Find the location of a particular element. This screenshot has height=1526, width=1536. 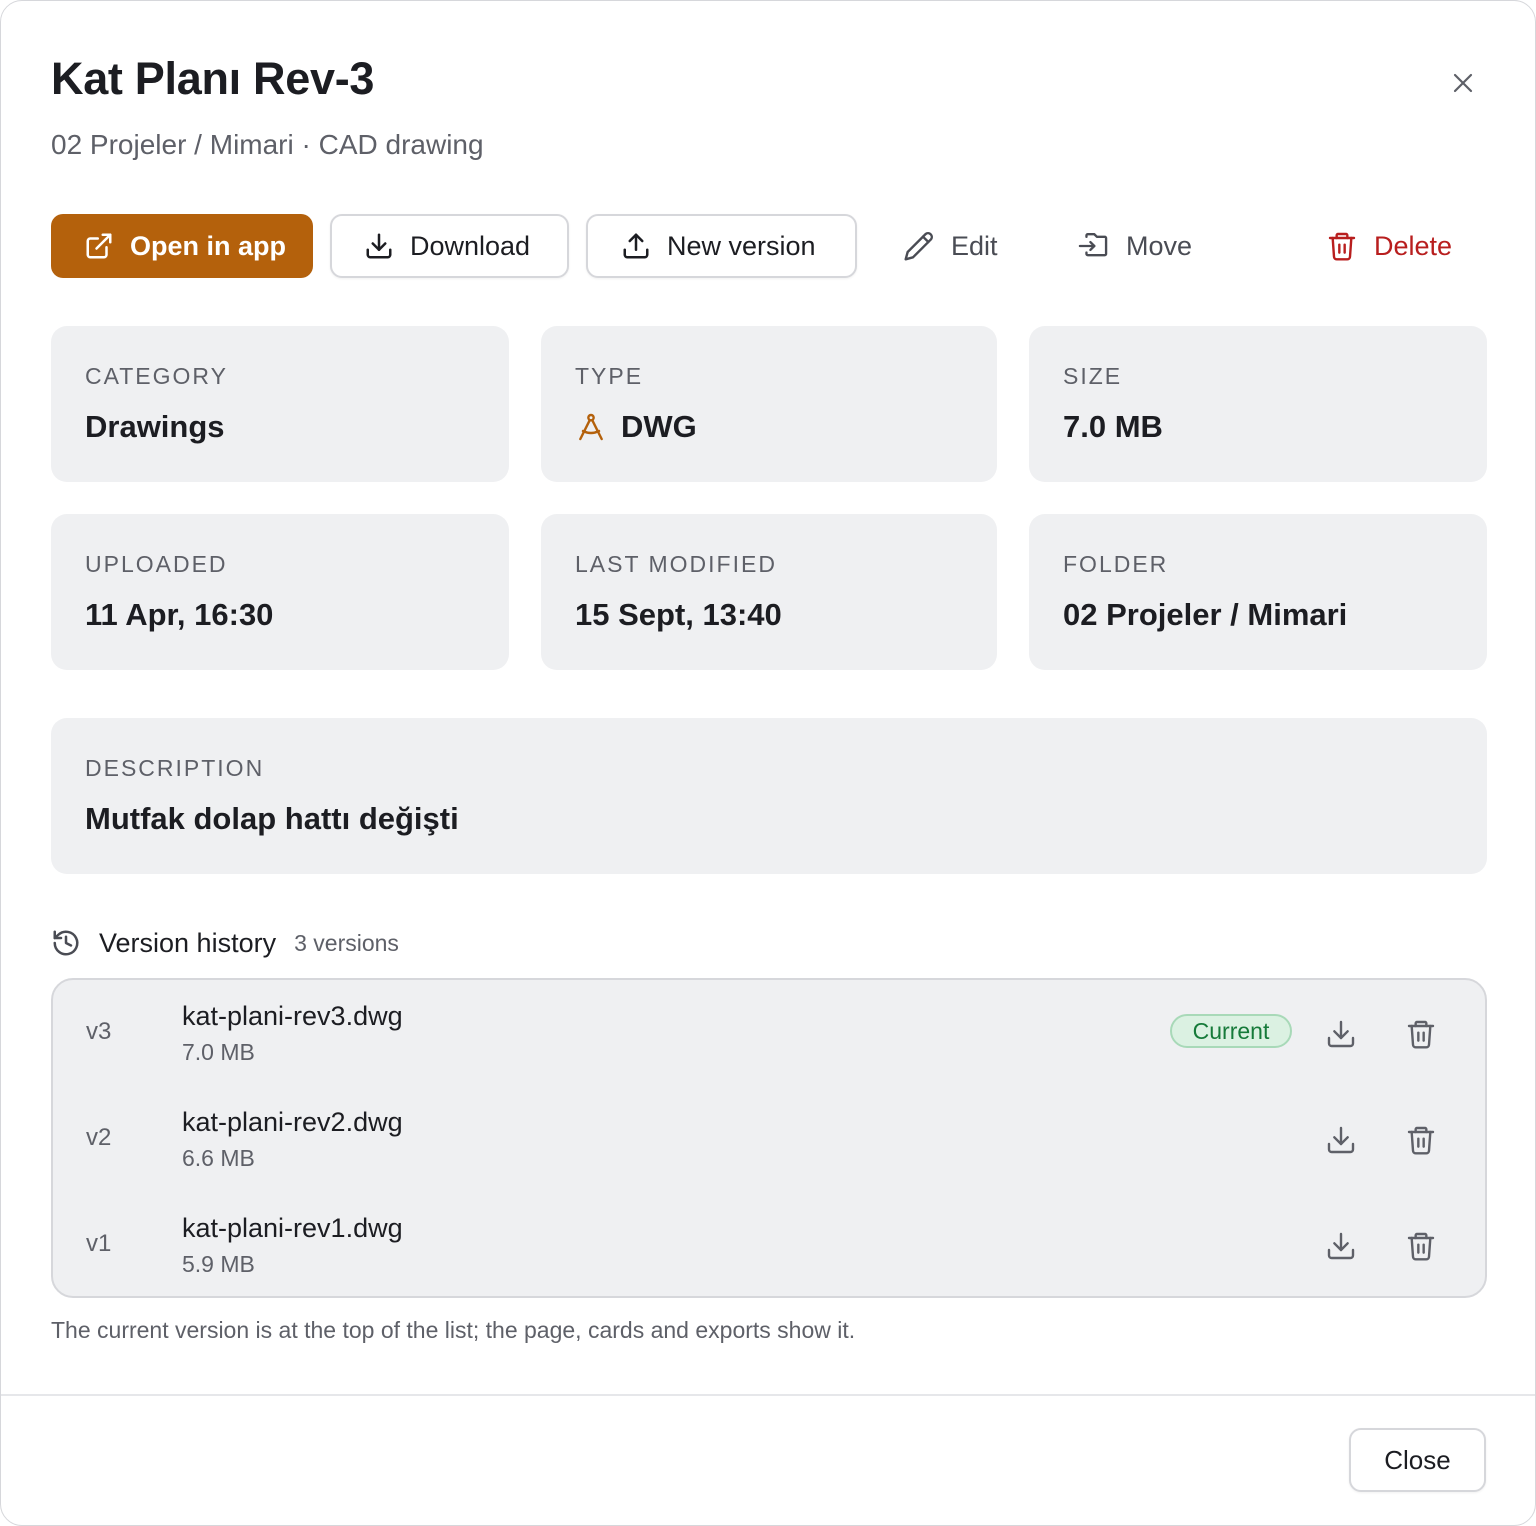

download-label: Download is located at coordinates (470, 245).